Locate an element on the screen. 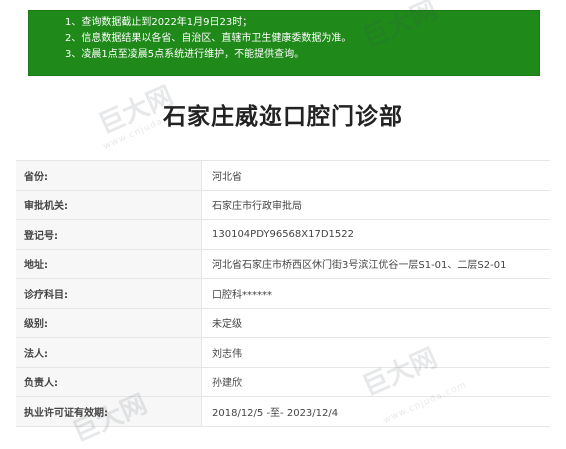 This screenshot has height=449, width=566. table-row-principal: 负责人: 孙建欣 is located at coordinates (283, 382).